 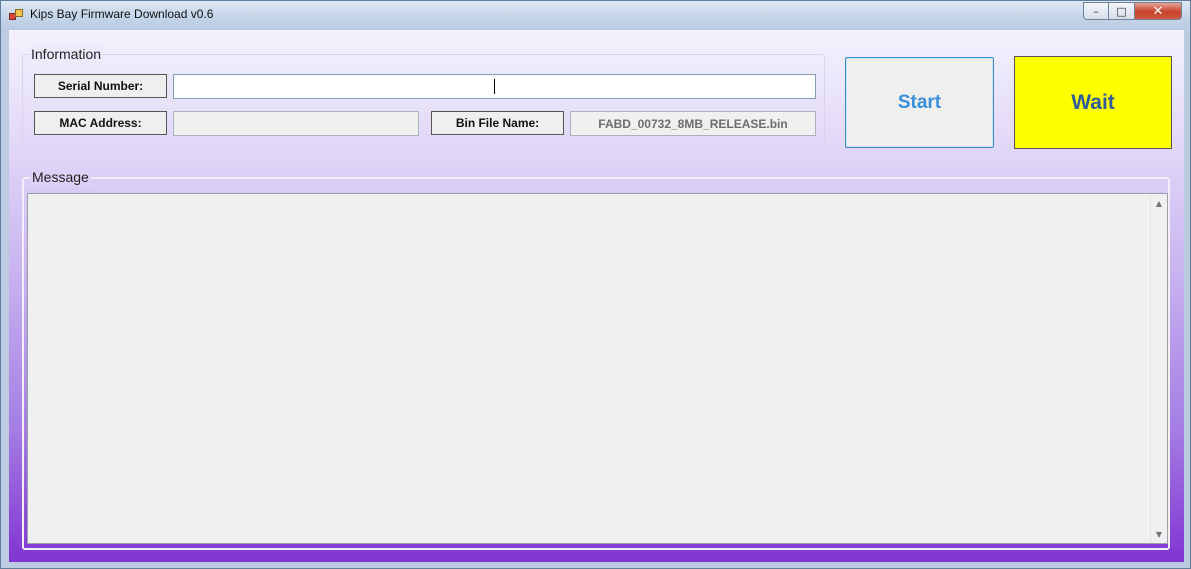 I want to click on title-bar: Kips Bay Firmware Download v0.6 – □ ✕, so click(x=595, y=15).